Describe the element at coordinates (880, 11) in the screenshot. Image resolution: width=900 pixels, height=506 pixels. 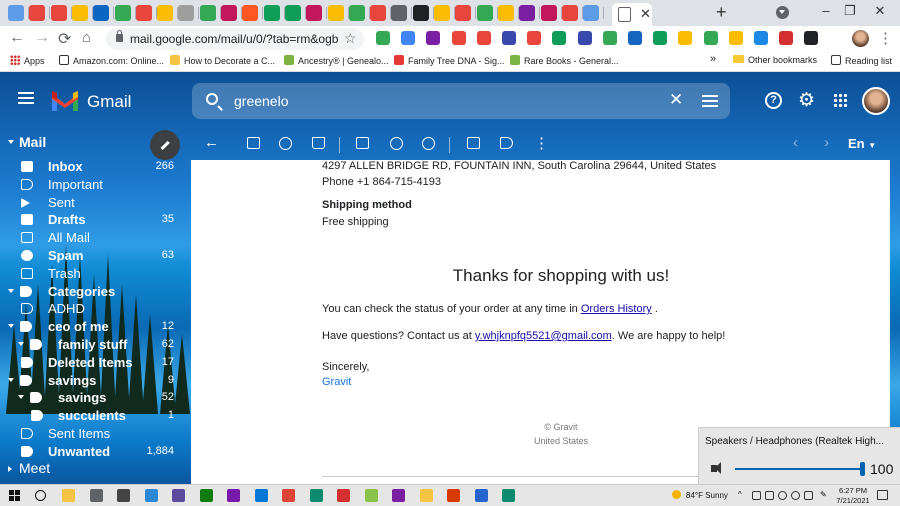
I see `close-window-button: ✕` at that location.